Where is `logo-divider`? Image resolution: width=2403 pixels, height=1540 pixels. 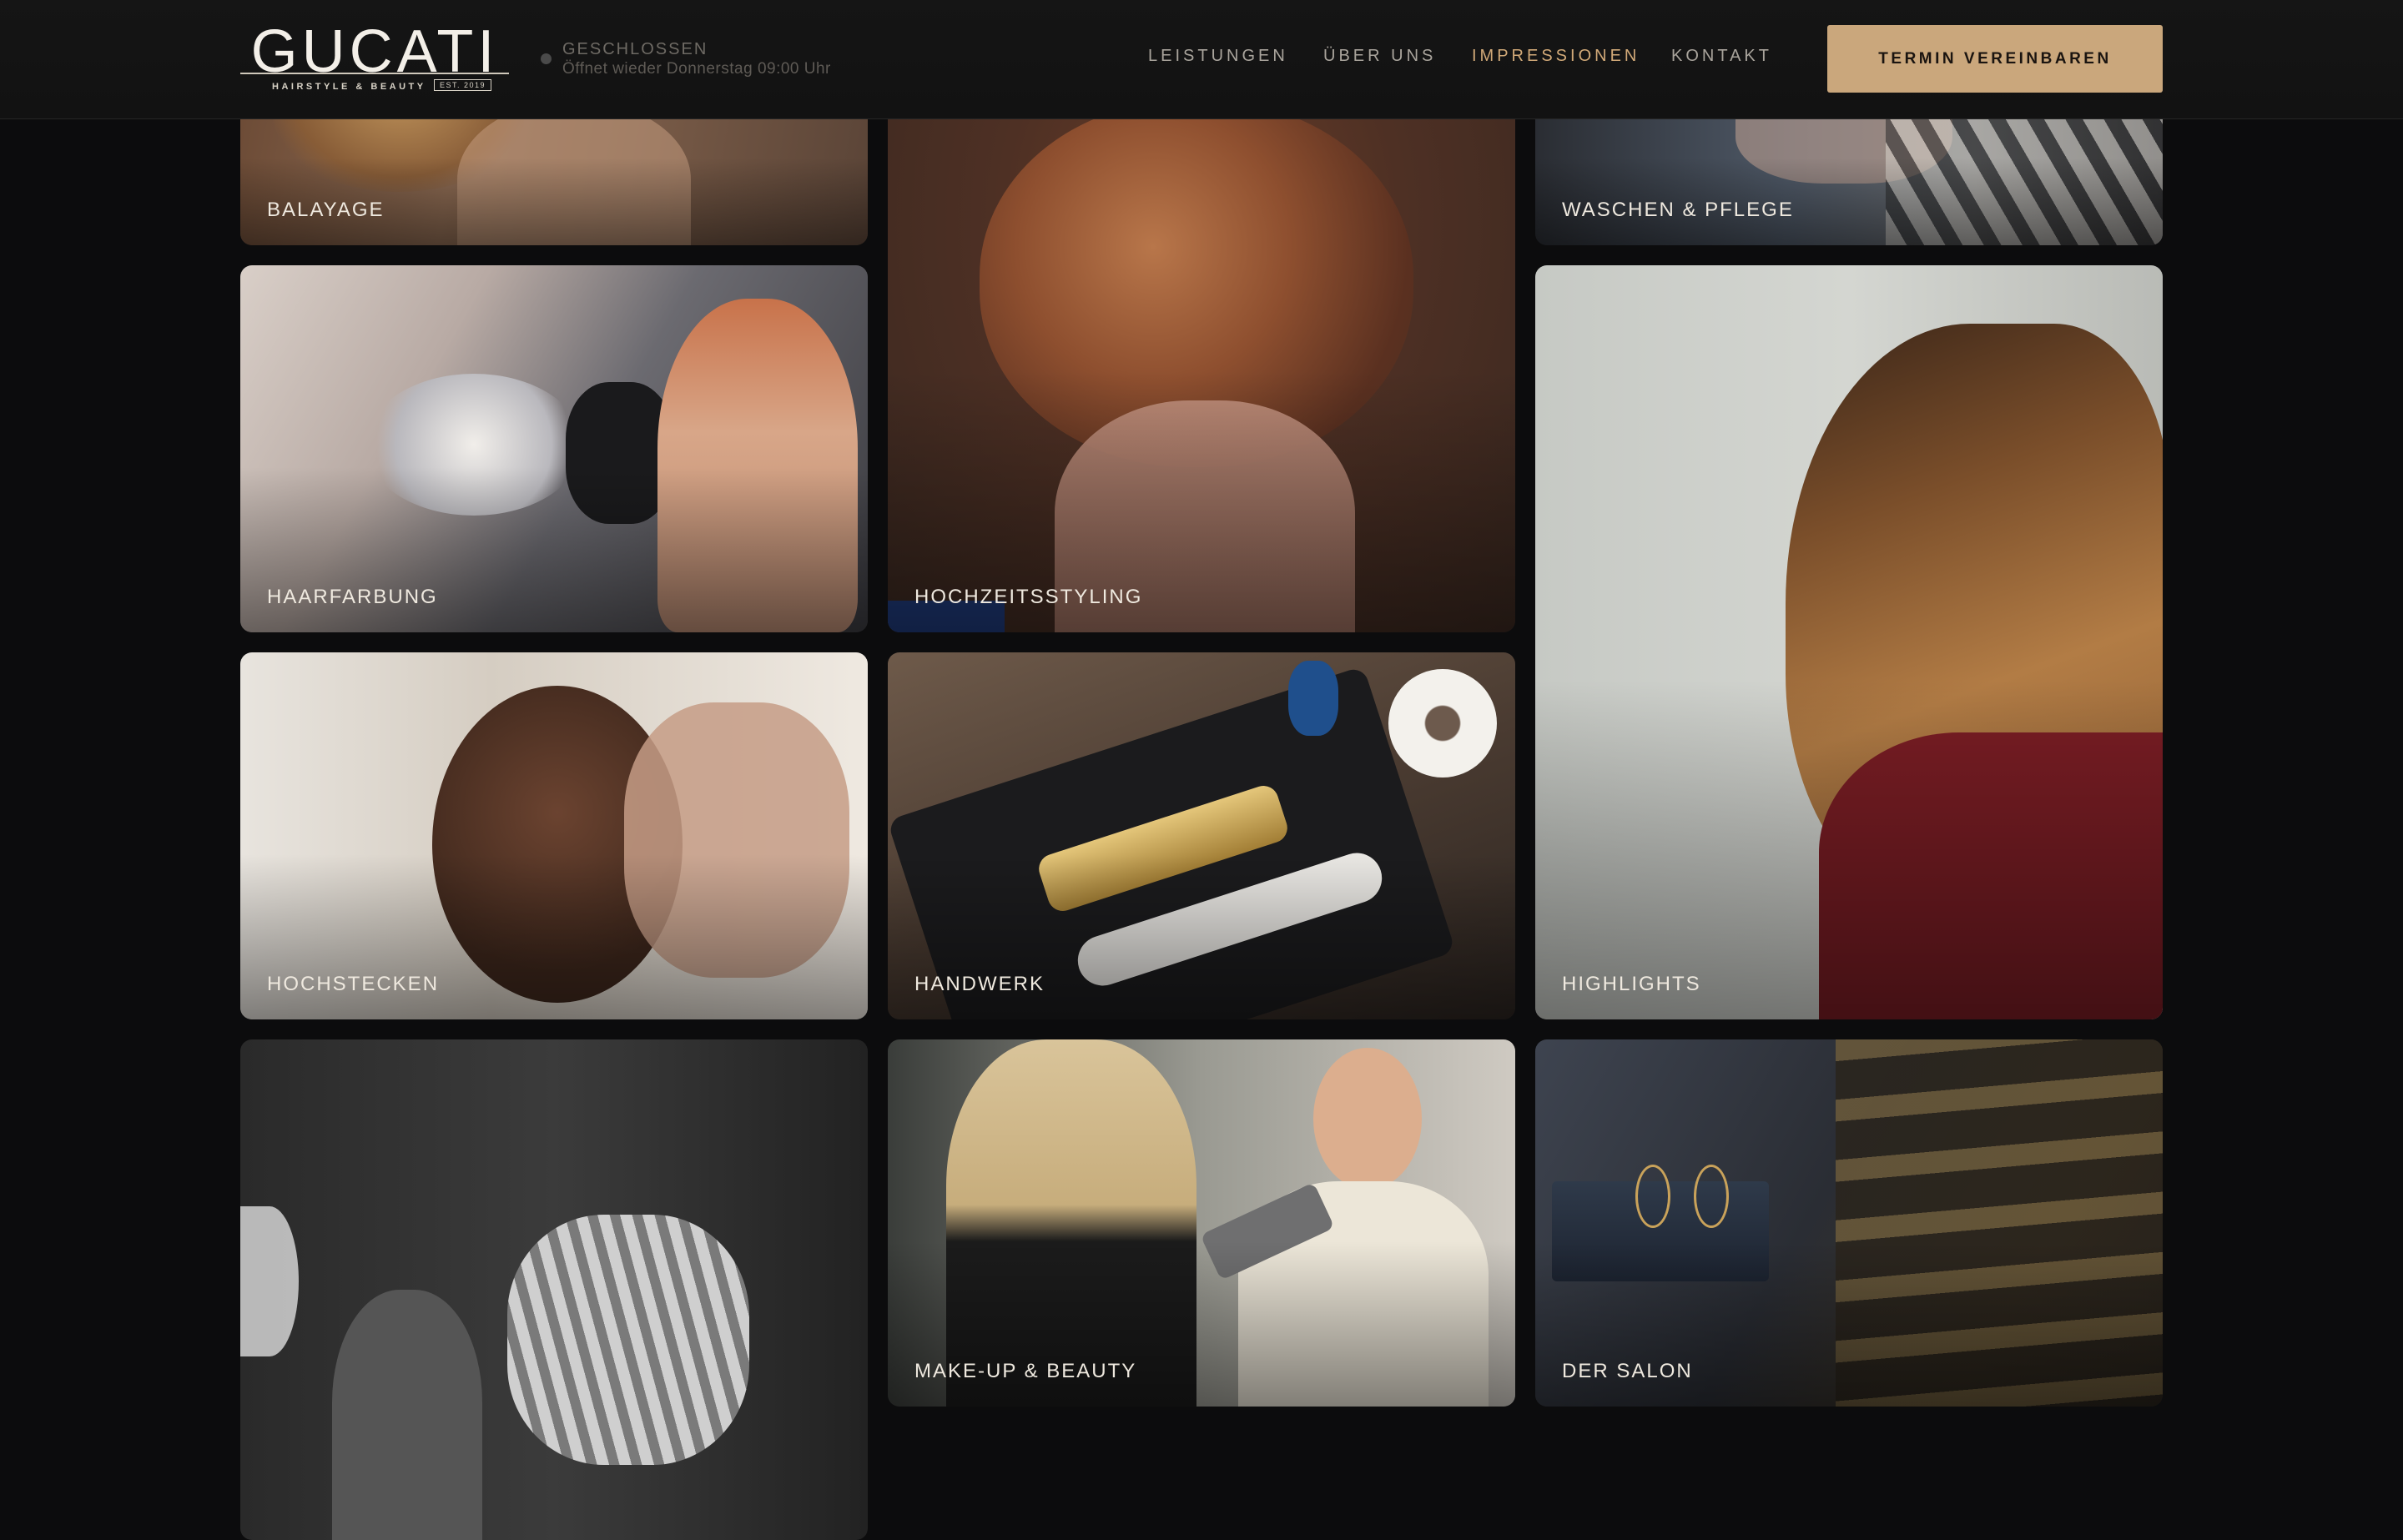
logo-divider is located at coordinates (374, 73).